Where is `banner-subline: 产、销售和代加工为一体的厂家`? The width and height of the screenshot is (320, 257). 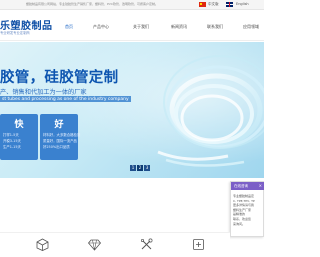 banner-subline: 产、销售和代加工为一体的厂家 is located at coordinates (43, 92).